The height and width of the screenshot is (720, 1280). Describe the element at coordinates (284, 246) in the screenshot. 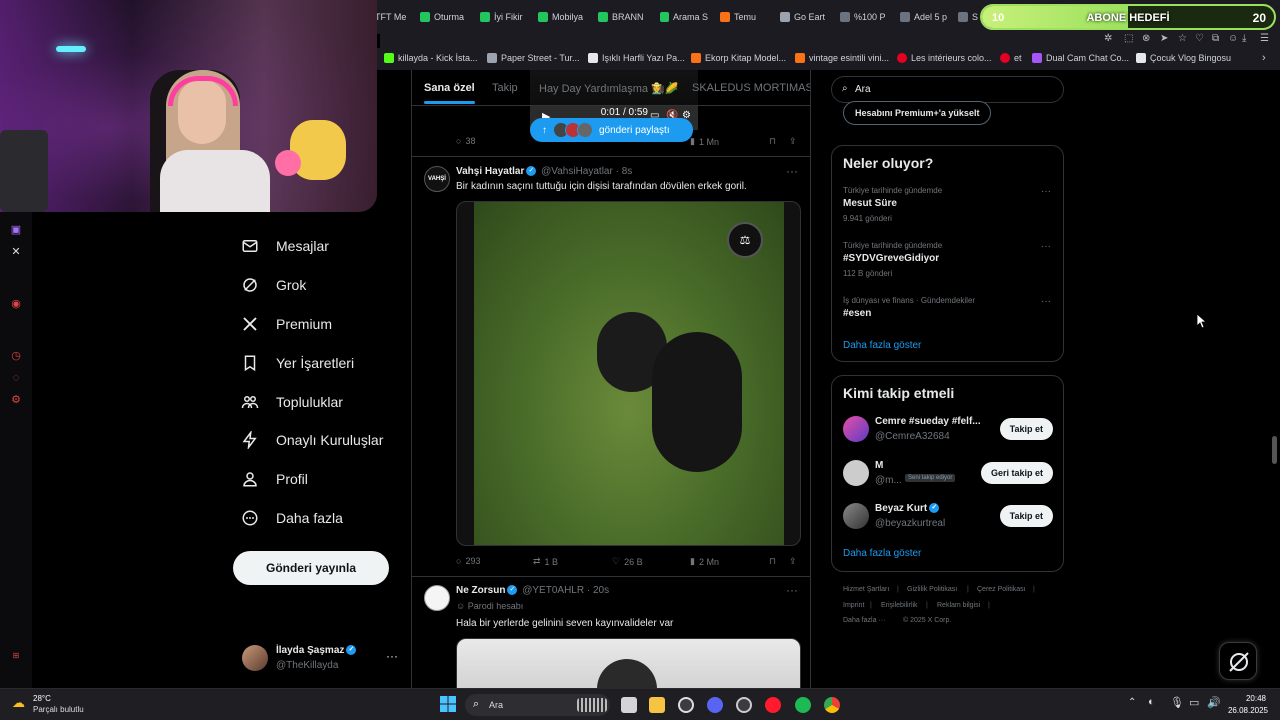

I see `sidebar-item-messages: Mesajlar` at that location.